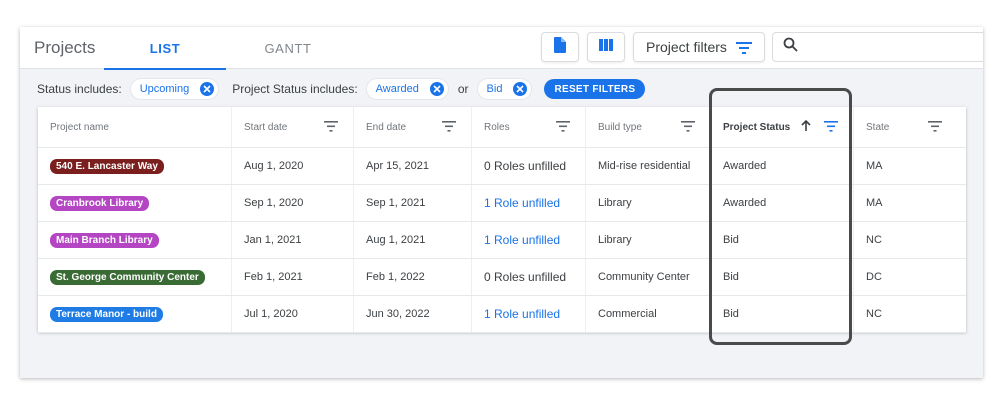  I want to click on tab-gantt: GANTT, so click(288, 48).